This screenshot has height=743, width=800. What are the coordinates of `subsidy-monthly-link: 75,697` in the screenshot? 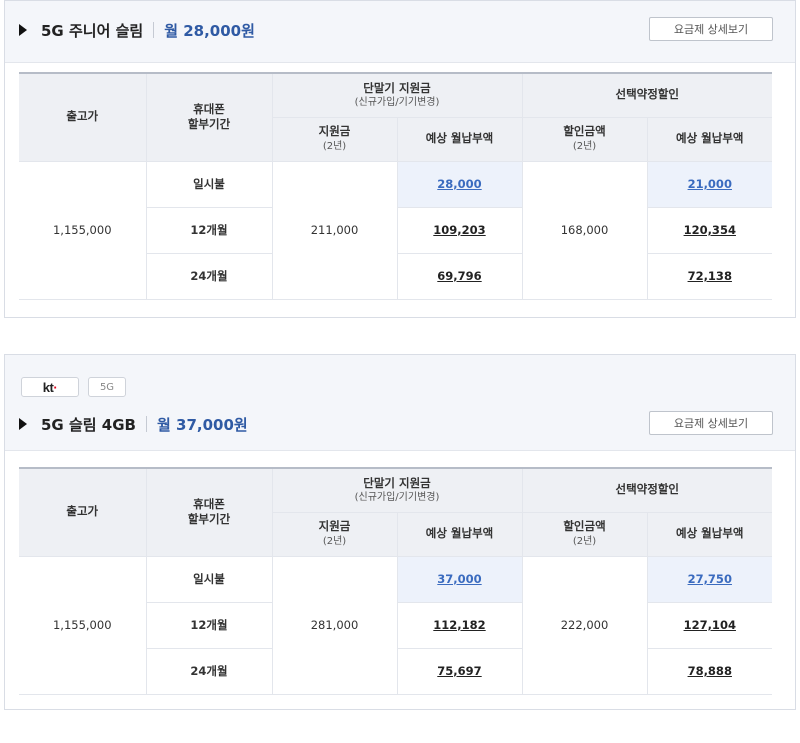 It's located at (459, 671).